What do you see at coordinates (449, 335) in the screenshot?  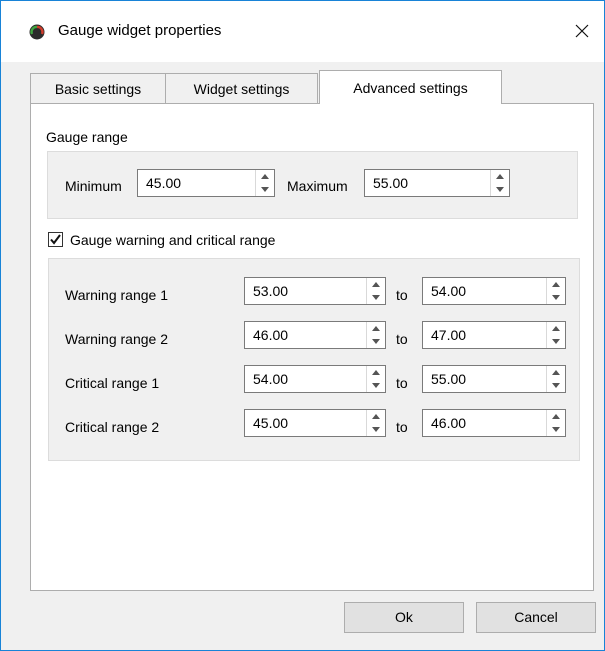 I see `range-to-value: 47.00` at bounding box center [449, 335].